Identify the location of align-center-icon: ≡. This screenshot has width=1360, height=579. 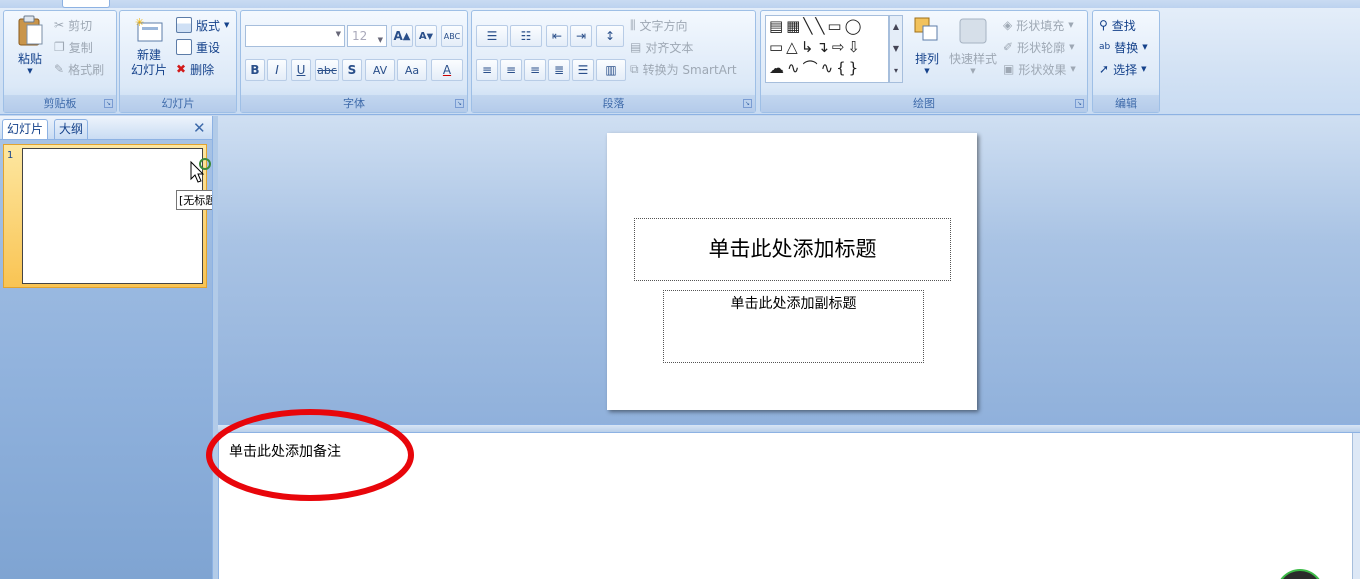
(511, 70).